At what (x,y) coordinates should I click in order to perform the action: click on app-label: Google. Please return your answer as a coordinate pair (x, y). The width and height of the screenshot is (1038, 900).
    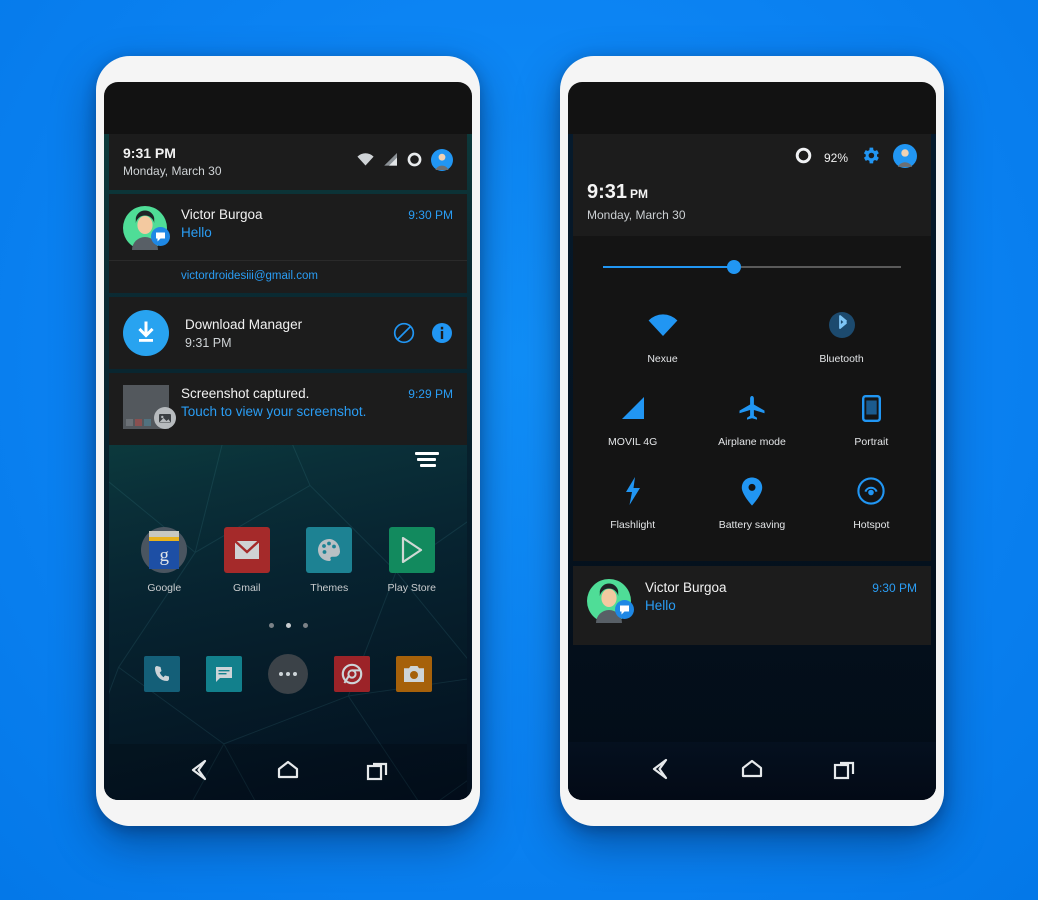
    Looking at the image, I should click on (164, 588).